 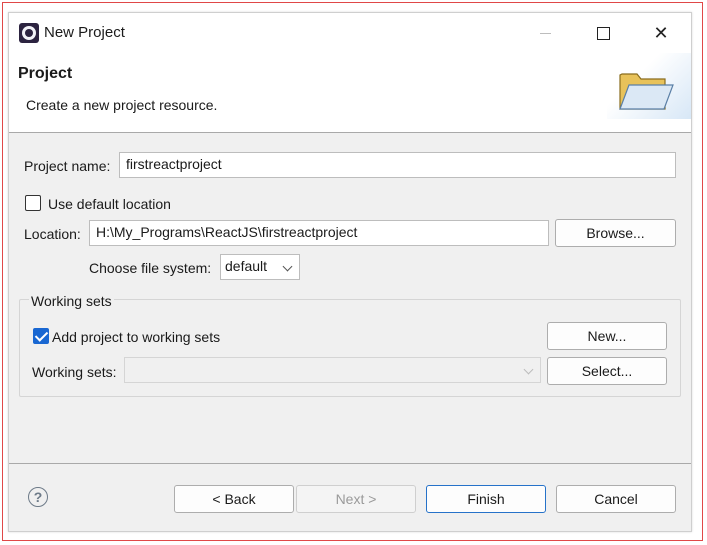 What do you see at coordinates (150, 268) in the screenshot?
I see `file-system-label: Choose file system:` at bounding box center [150, 268].